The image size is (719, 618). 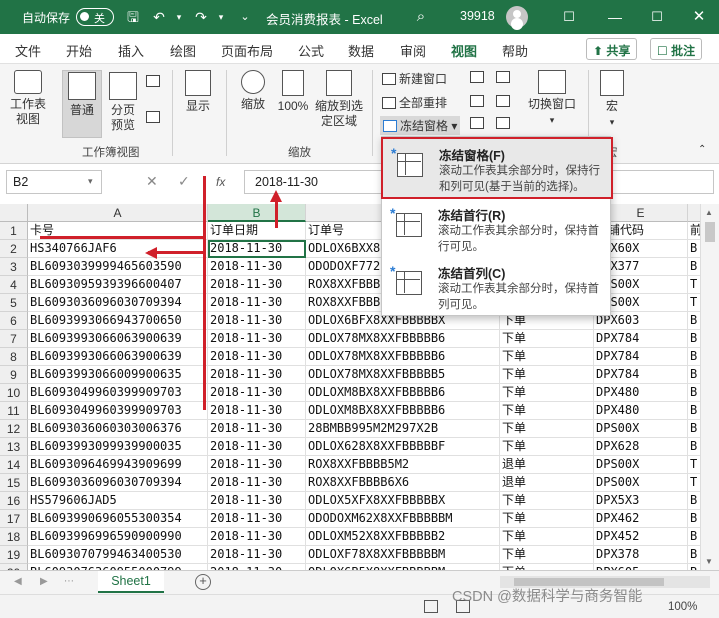 I want to click on row-header: 6, so click(x=14, y=321).